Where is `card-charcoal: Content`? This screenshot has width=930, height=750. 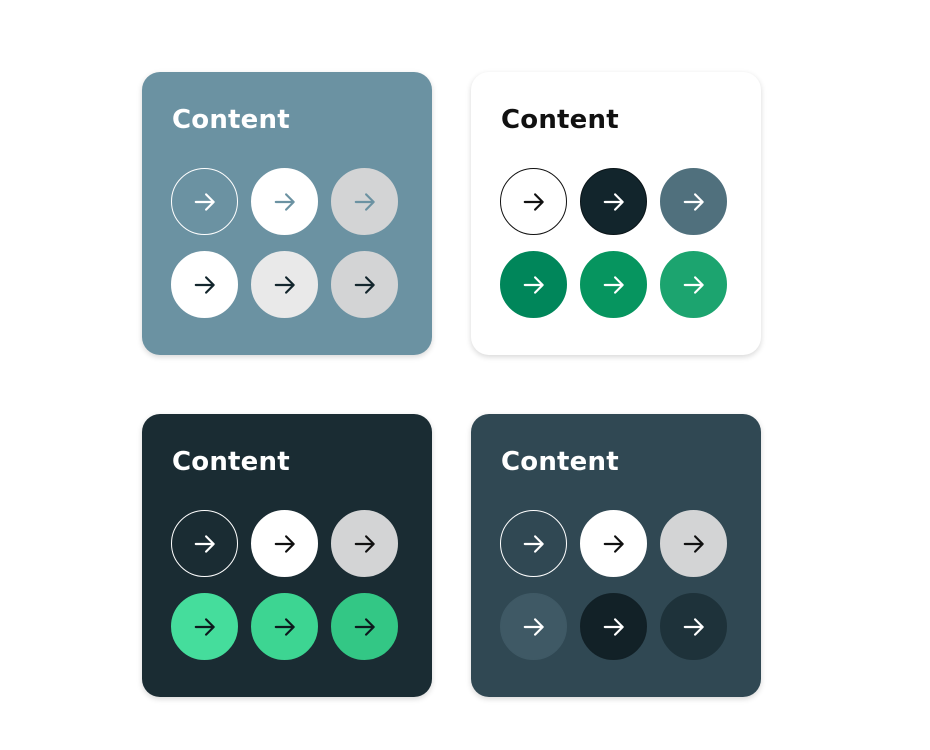
card-charcoal: Content is located at coordinates (616, 555).